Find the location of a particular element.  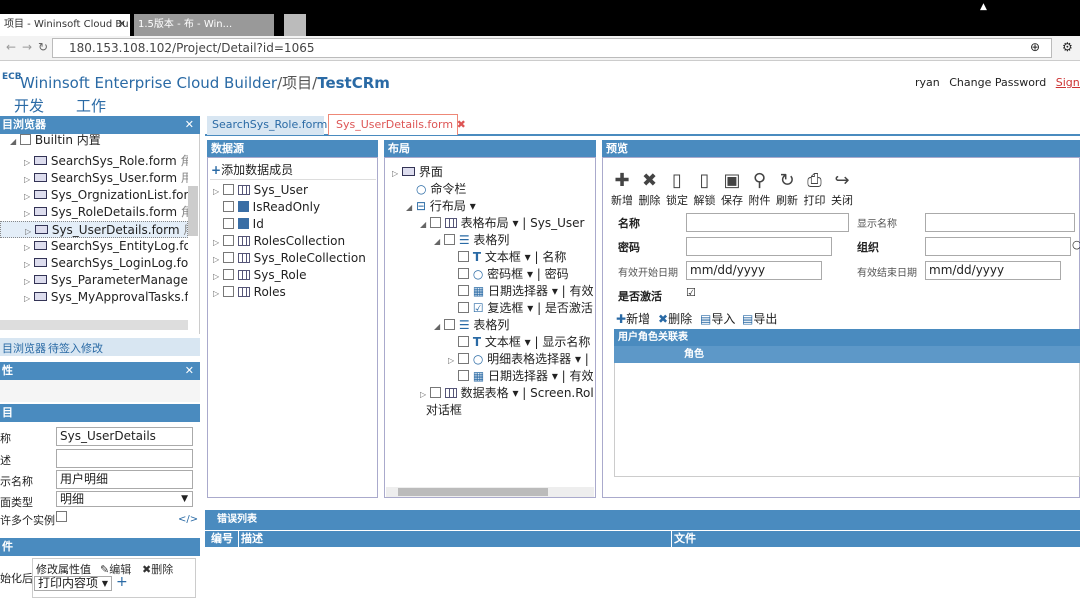

prop-name-input: Sys_UserDetails is located at coordinates (124, 436).